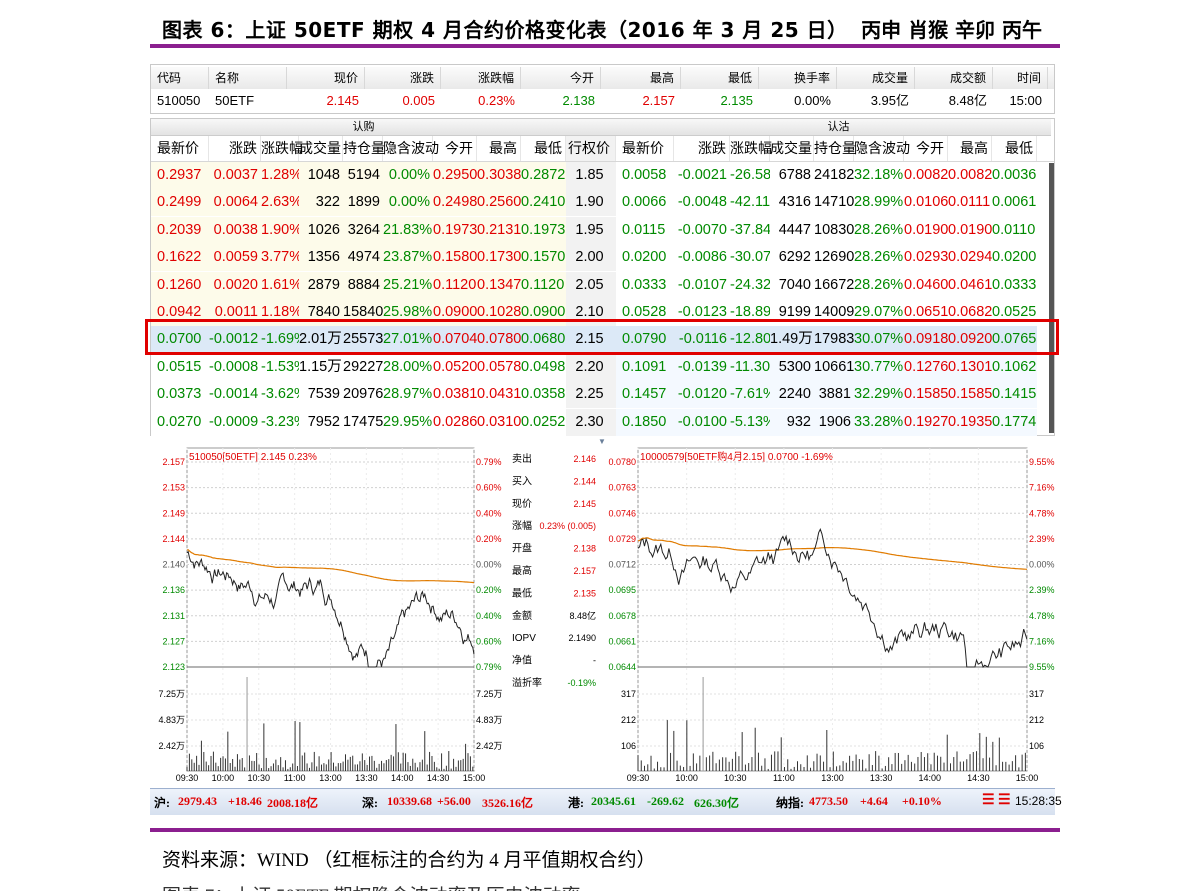 Image resolution: width=1191 pixels, height=891 pixels. I want to click on put-cell: 0.0461, so click(970, 285).